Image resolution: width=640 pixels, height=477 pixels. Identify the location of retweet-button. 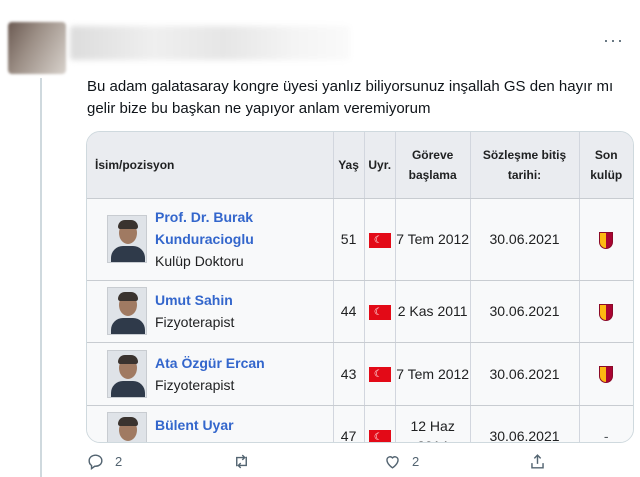
(246, 461).